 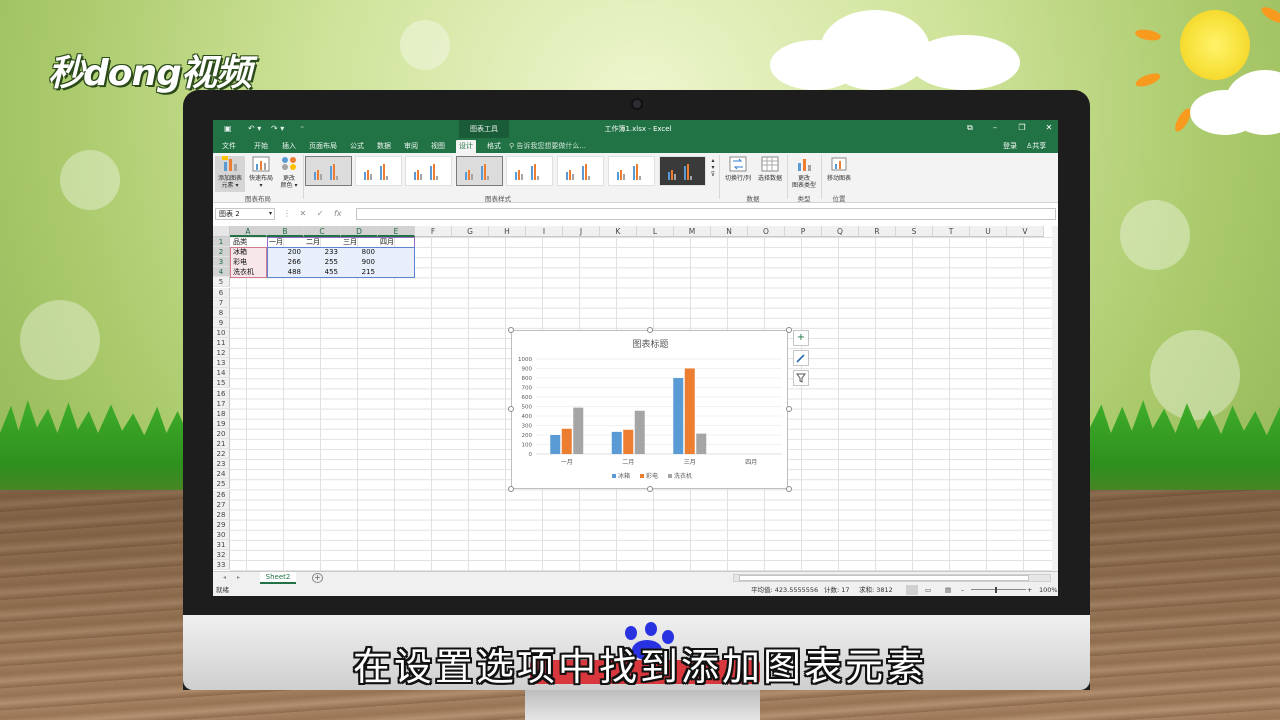 What do you see at coordinates (1036, 146) in the screenshot?
I see `share-button: ♙共享` at bounding box center [1036, 146].